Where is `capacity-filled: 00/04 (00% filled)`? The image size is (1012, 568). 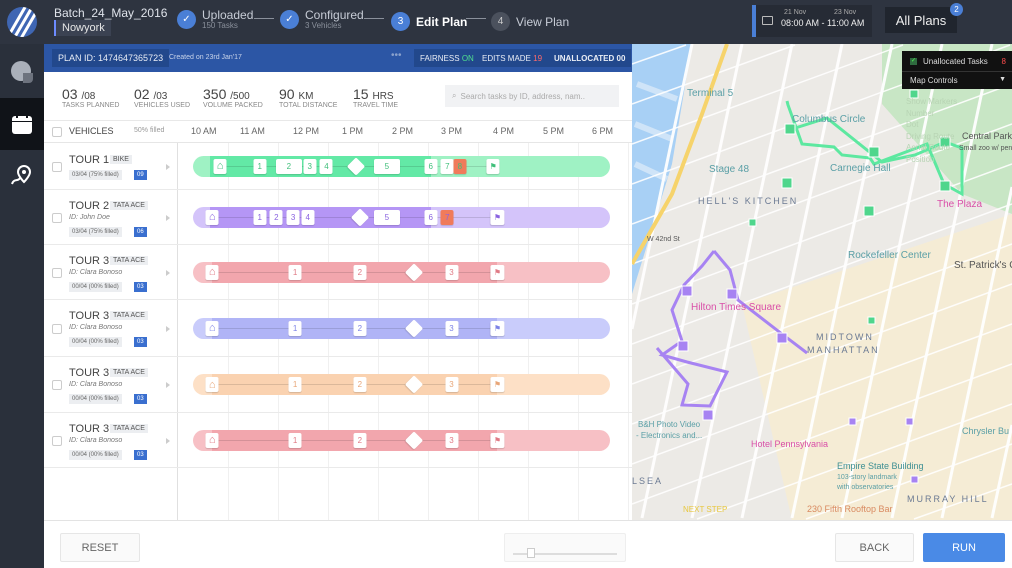
capacity-filled: 00/04 (00% filled) is located at coordinates (95, 287).